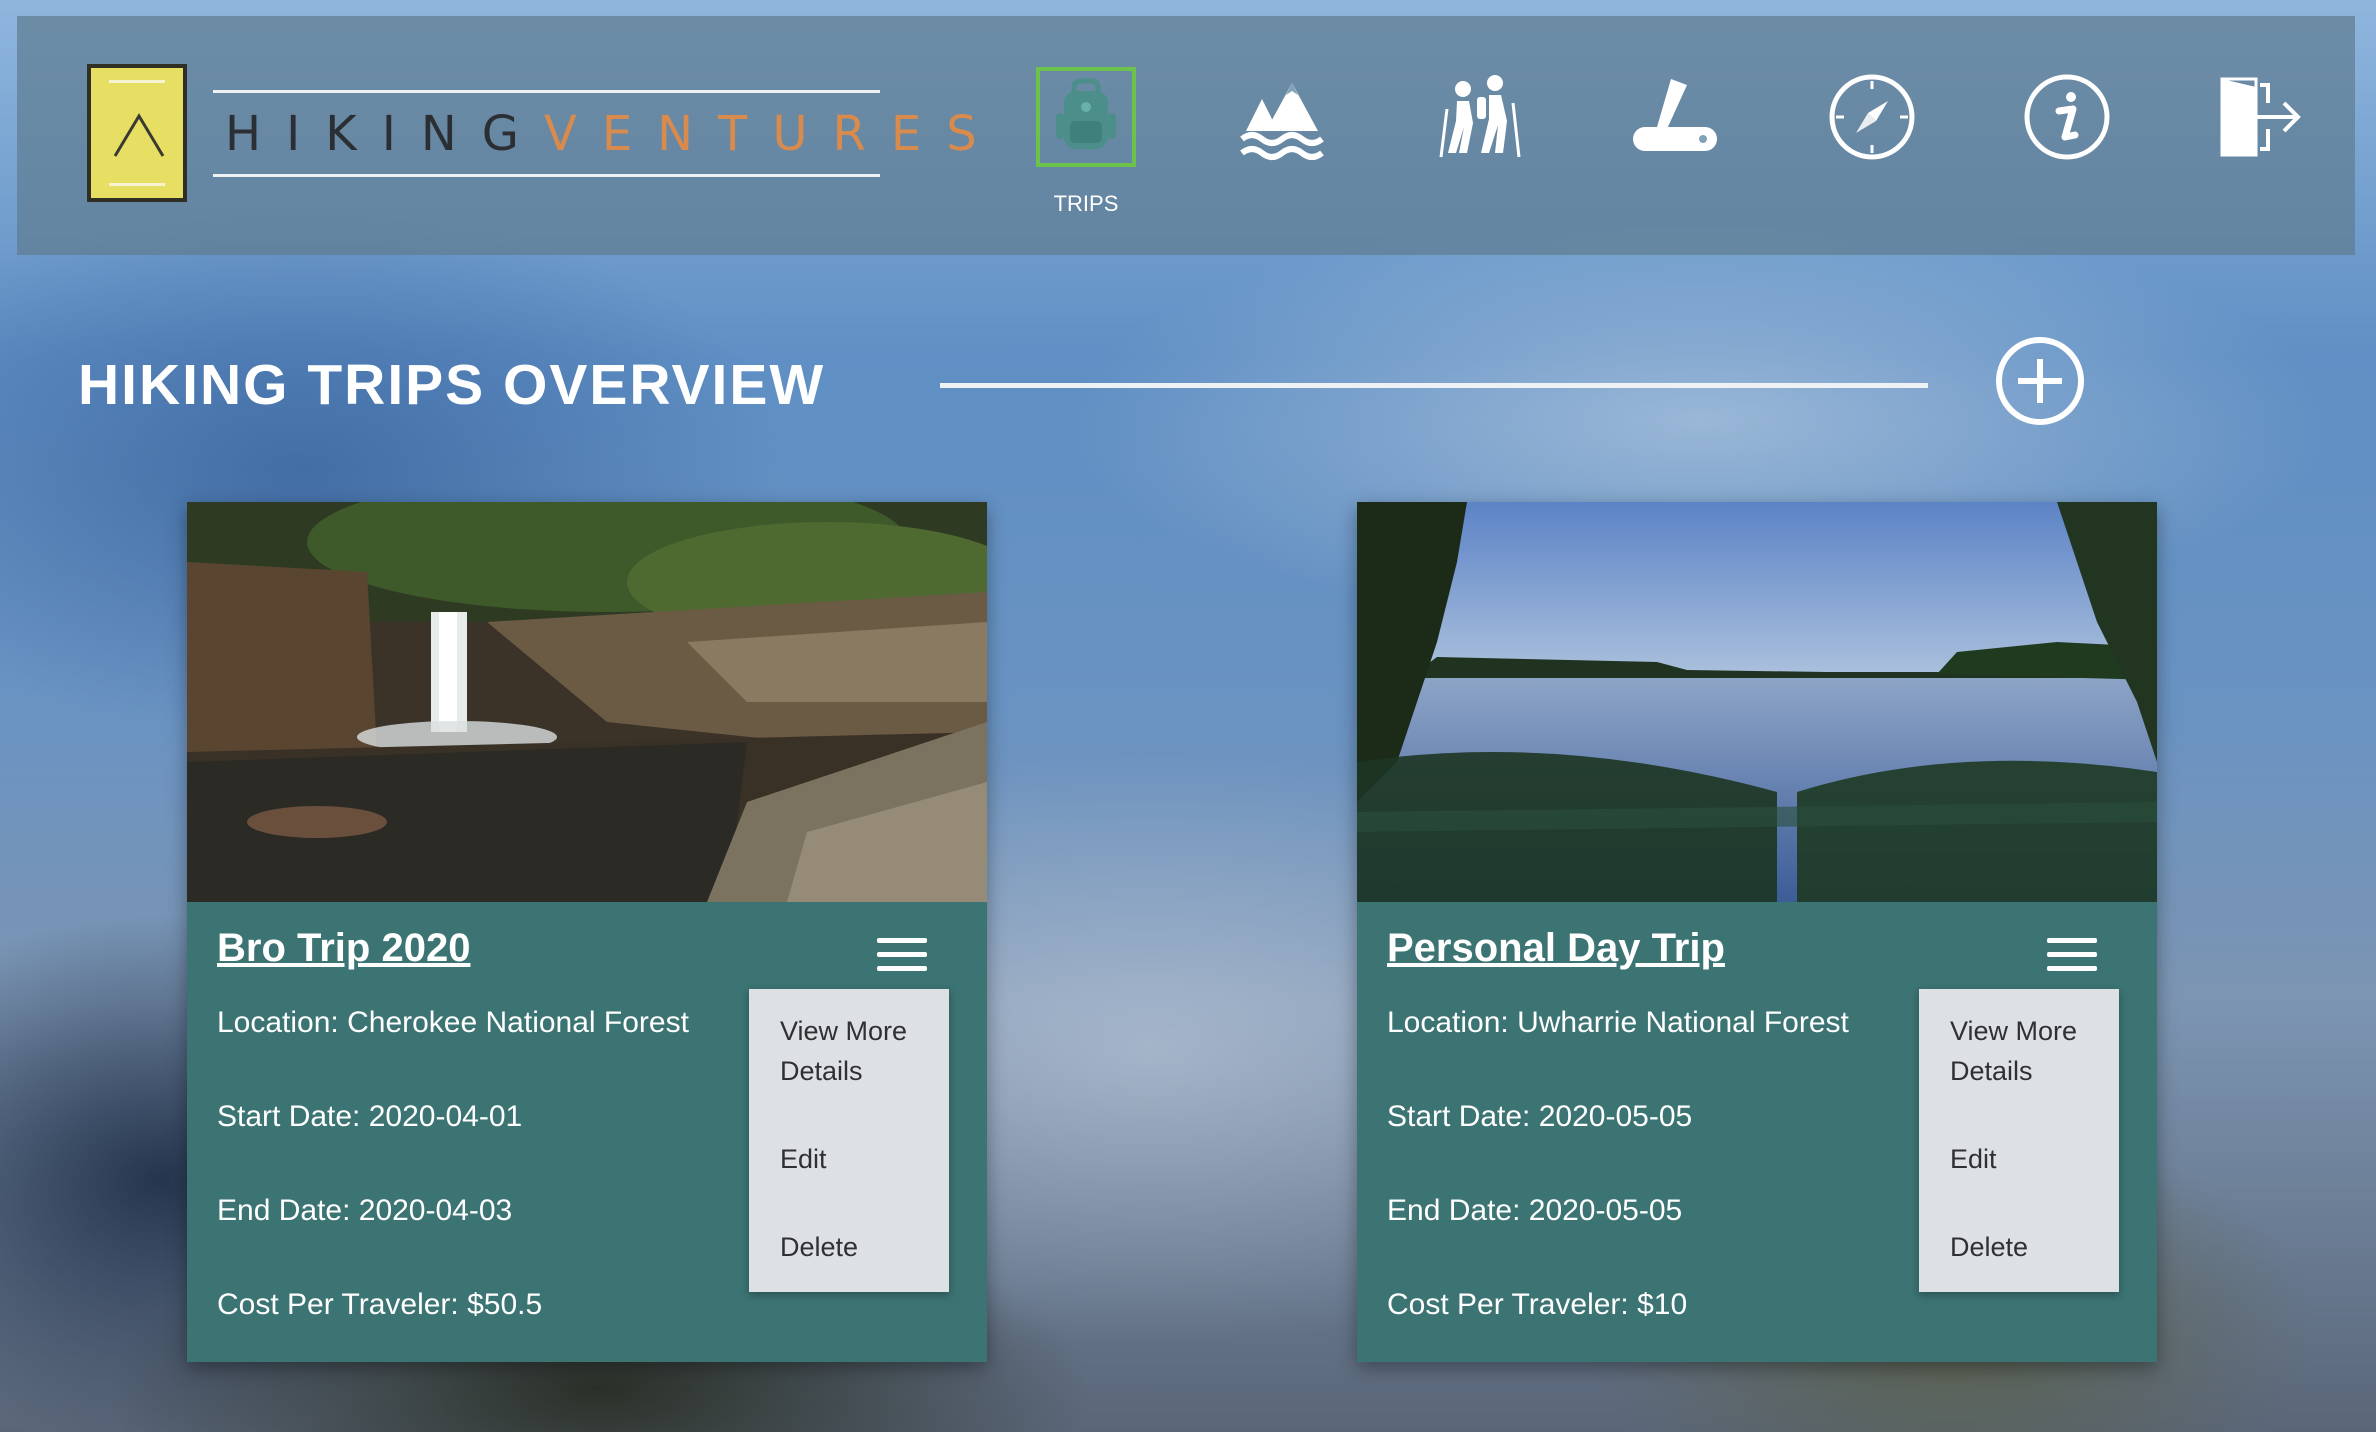 This screenshot has width=2376, height=1432. Describe the element at coordinates (1086, 204) in the screenshot. I see `nav-label-trips: TRIPS` at that location.